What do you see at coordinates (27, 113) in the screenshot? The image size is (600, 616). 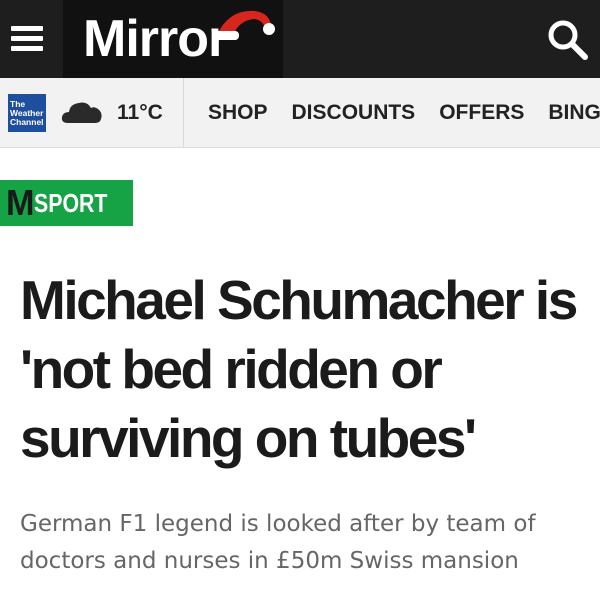 I see `weather-channel-logo: The Weather Channel` at bounding box center [27, 113].